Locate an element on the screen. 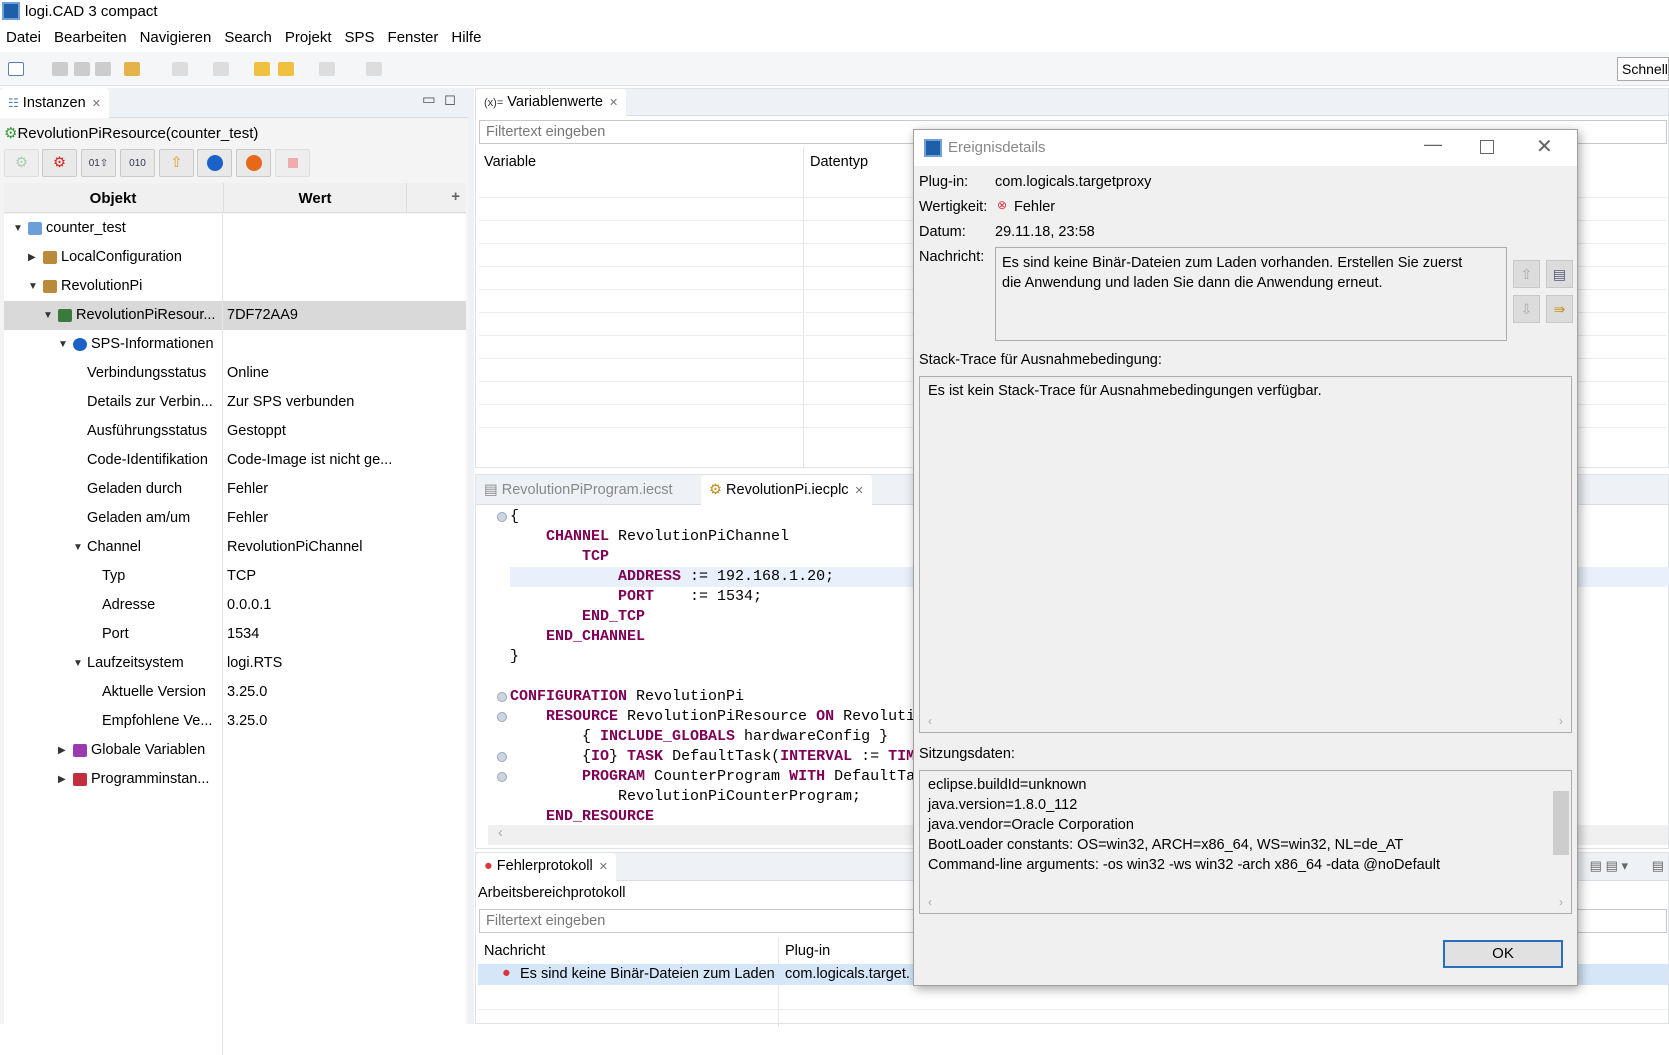 The width and height of the screenshot is (1669, 1055). tree-row: ▼ Channel RevolutionPiChannel is located at coordinates (235, 547).